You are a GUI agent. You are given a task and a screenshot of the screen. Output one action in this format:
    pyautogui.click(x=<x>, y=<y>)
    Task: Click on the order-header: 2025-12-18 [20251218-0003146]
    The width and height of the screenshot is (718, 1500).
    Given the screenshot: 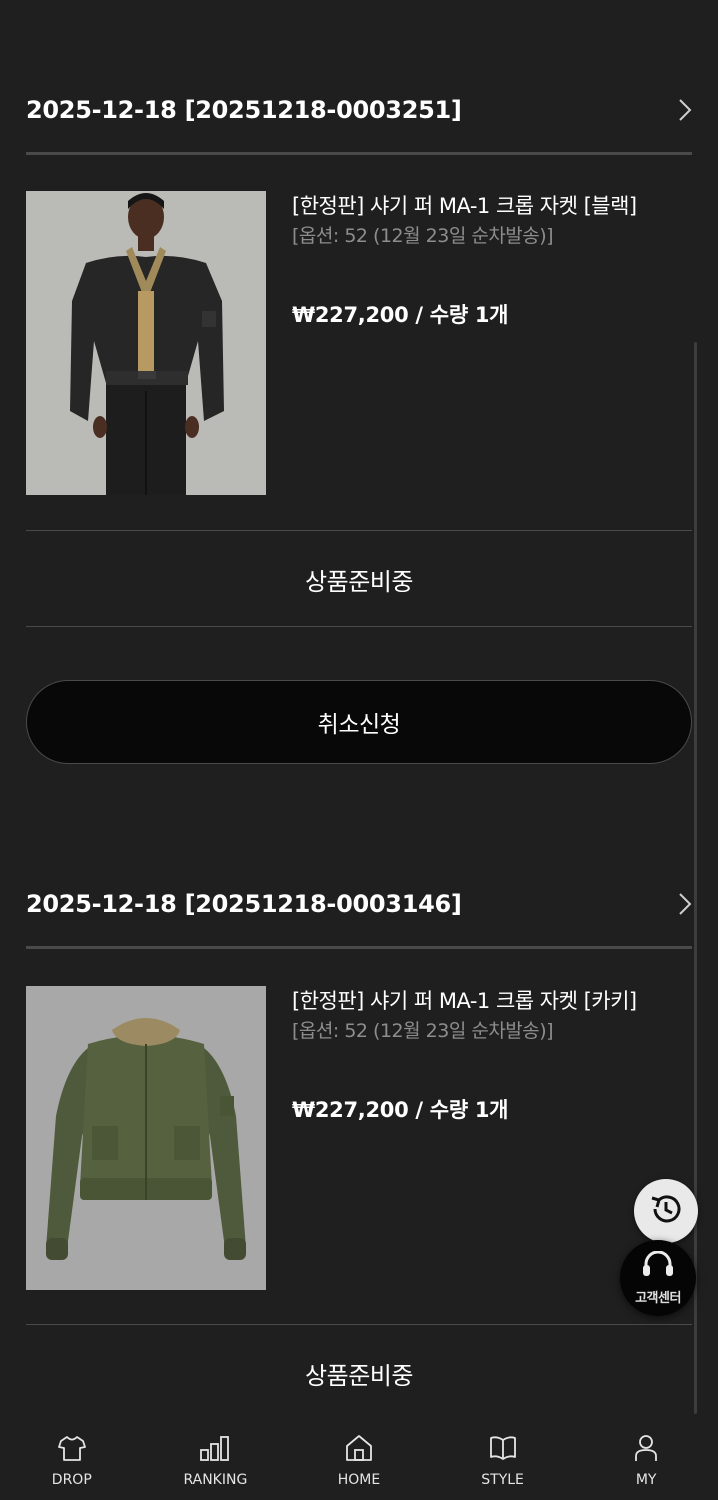 What is the action you would take?
    pyautogui.click(x=359, y=904)
    